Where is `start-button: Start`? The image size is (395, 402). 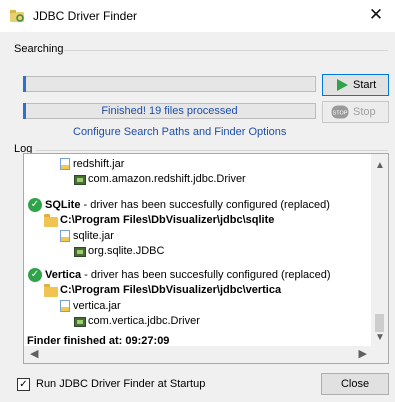 start-button: Start is located at coordinates (355, 85).